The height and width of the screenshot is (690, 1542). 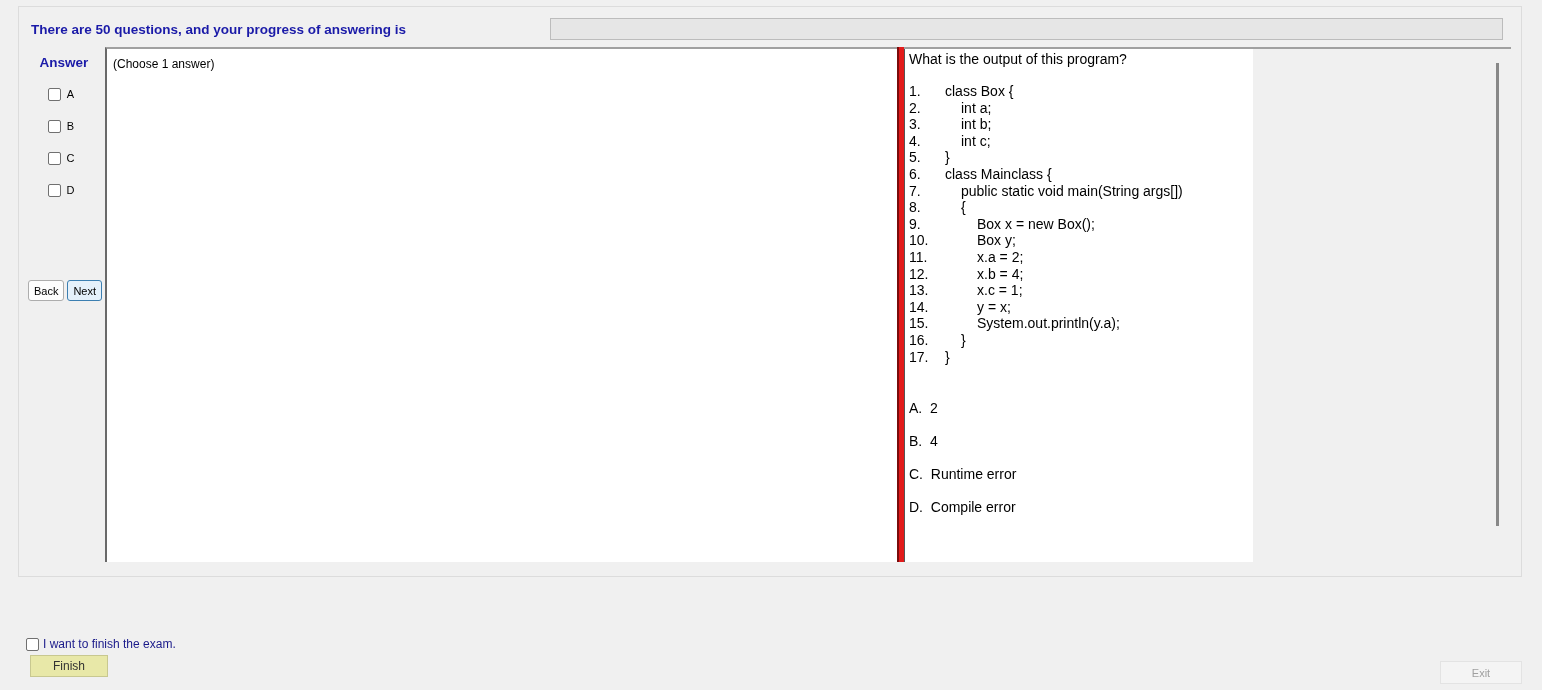 I want to click on code-line: y = x;, so click(x=993, y=307).